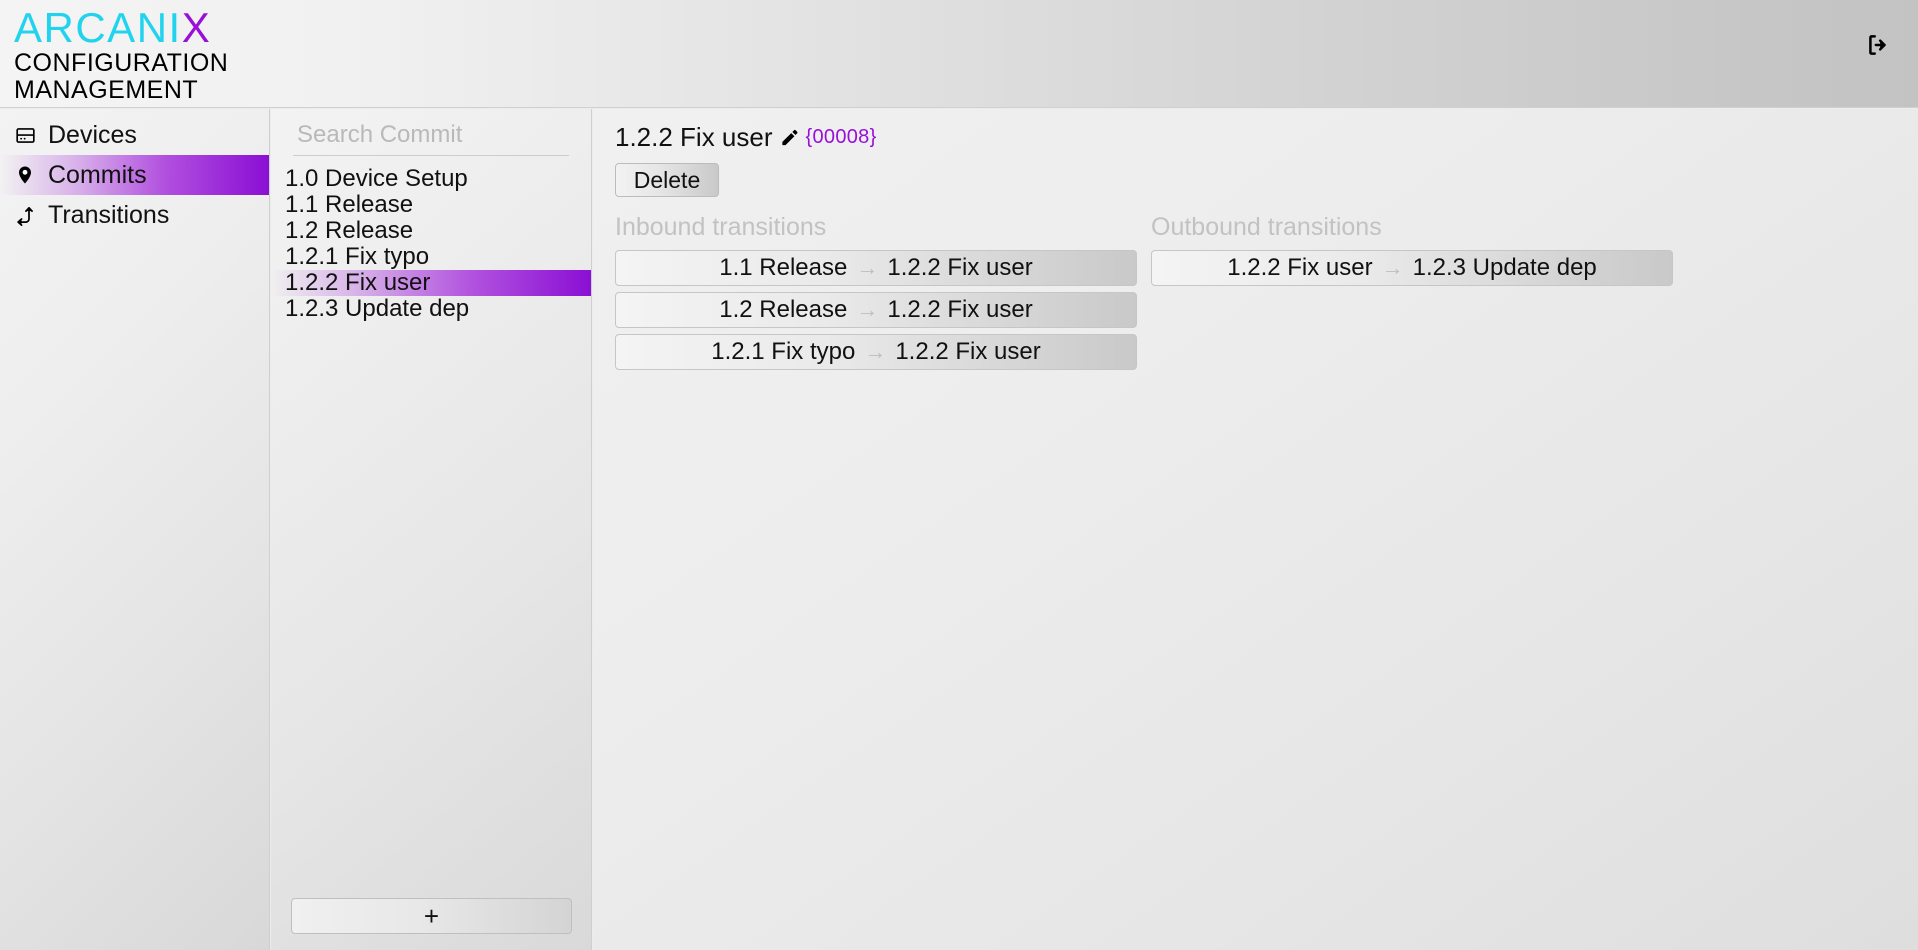  I want to click on outbound-transition-row: 1.2.2 Fix user → 1.2.3 Update dep, so click(1412, 268).